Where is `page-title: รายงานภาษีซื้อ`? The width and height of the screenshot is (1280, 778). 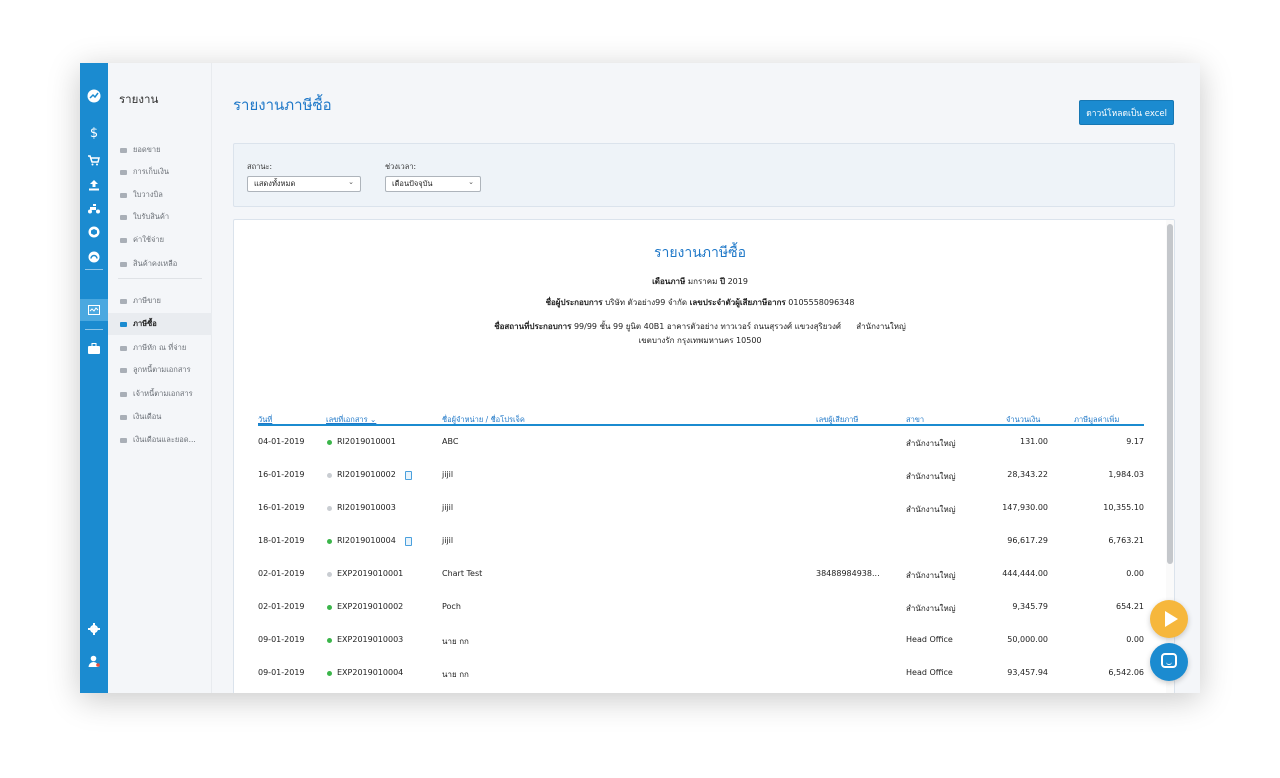 page-title: รายงานภาษีซื้อ is located at coordinates (282, 105).